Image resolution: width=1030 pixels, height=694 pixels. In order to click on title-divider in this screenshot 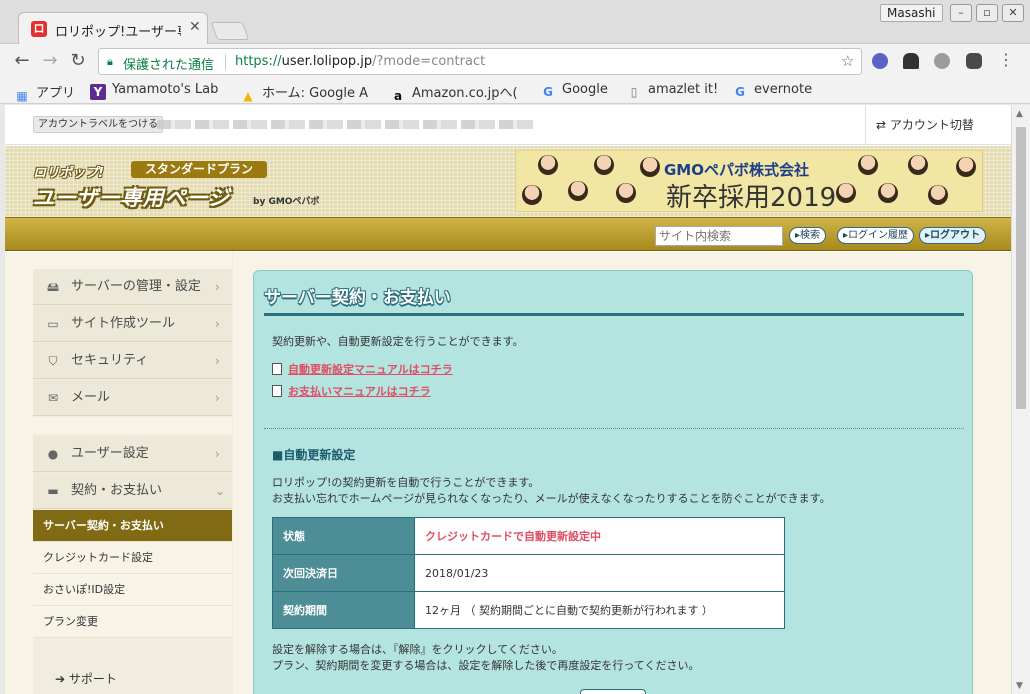, I will do `click(614, 314)`.